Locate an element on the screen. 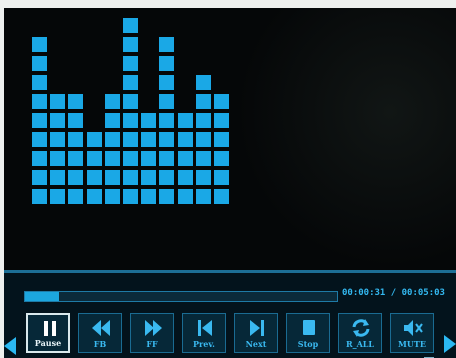  pause-button: Pause is located at coordinates (48, 333).